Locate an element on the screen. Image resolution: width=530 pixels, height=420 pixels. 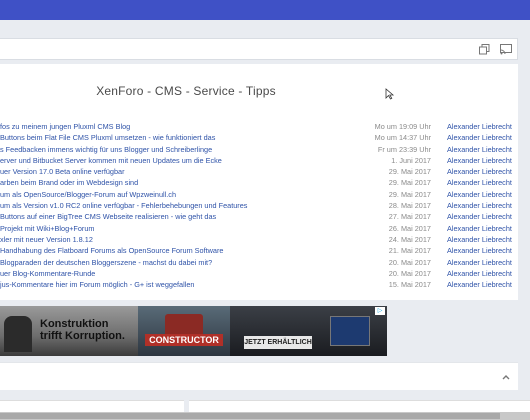
thread-date: 28. Mai 2017 is located at coordinates (409, 206).